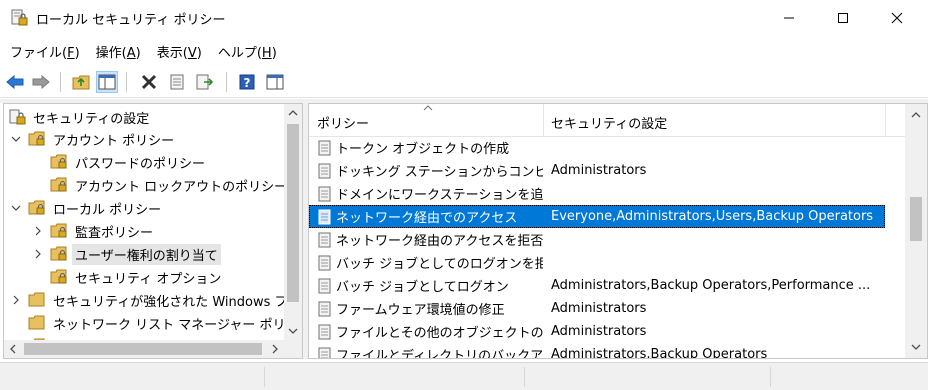 This screenshot has height=390, width=928. What do you see at coordinates (597, 147) in the screenshot?
I see `table-row: トークン オブジェクトの作成` at bounding box center [597, 147].